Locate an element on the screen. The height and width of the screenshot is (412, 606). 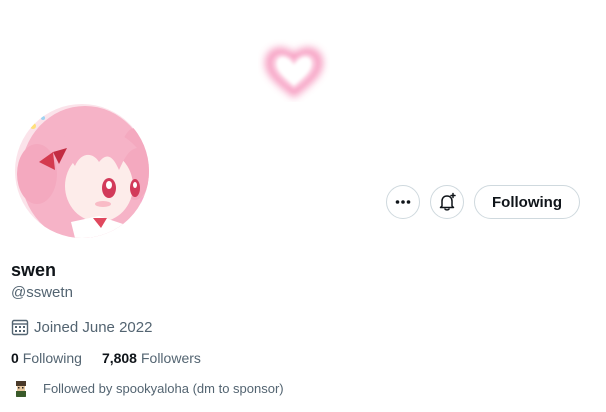
followers-stat-link: 7,808 Followers is located at coordinates (151, 358).